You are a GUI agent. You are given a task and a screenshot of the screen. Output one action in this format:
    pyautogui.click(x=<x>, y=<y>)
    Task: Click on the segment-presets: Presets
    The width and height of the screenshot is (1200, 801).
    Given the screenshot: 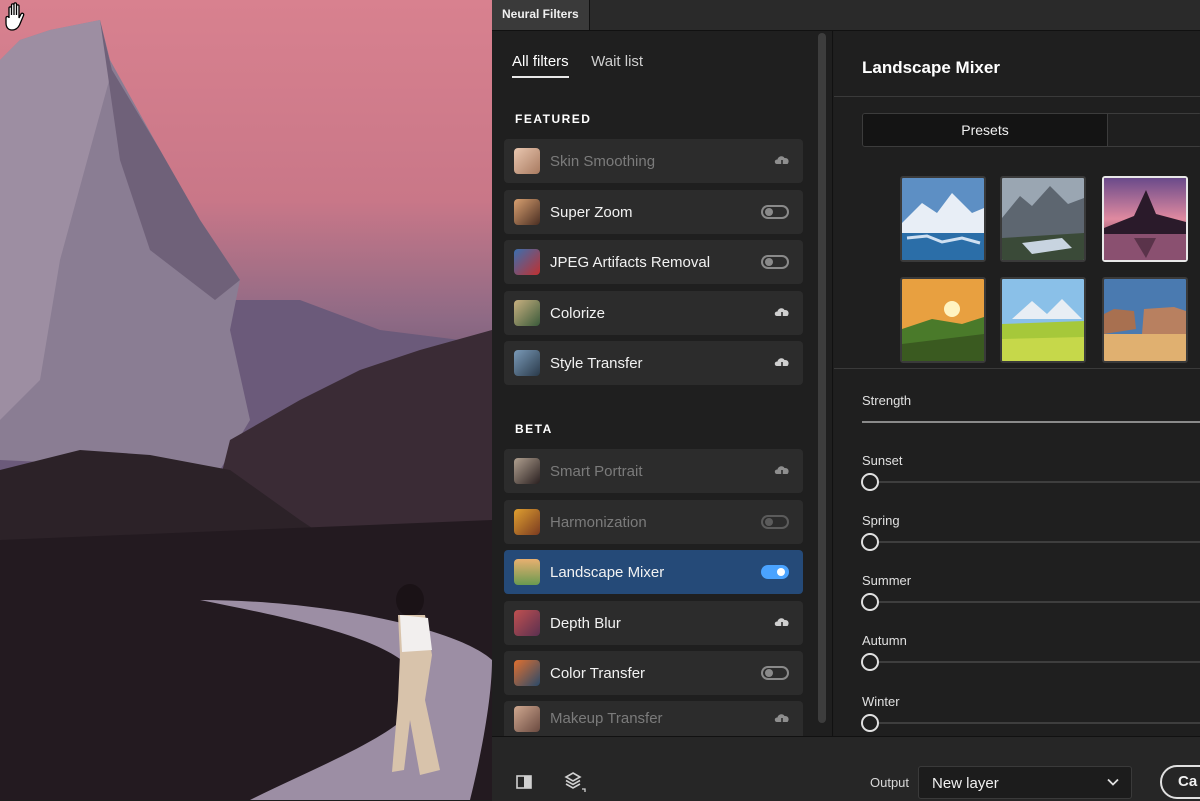 What is the action you would take?
    pyautogui.click(x=985, y=130)
    